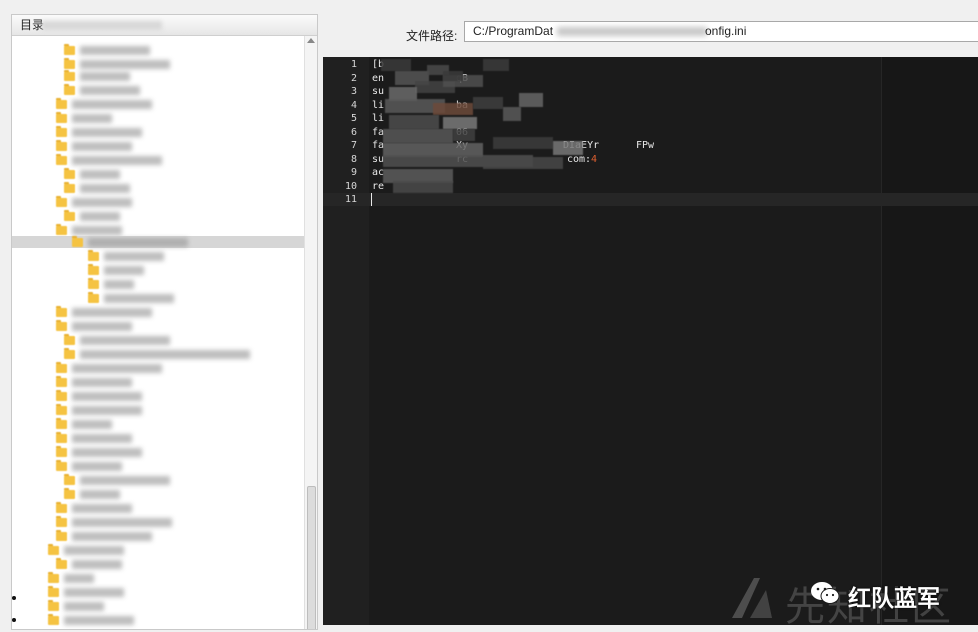  Describe the element at coordinates (371, 199) in the screenshot. I see `text-caret` at that location.